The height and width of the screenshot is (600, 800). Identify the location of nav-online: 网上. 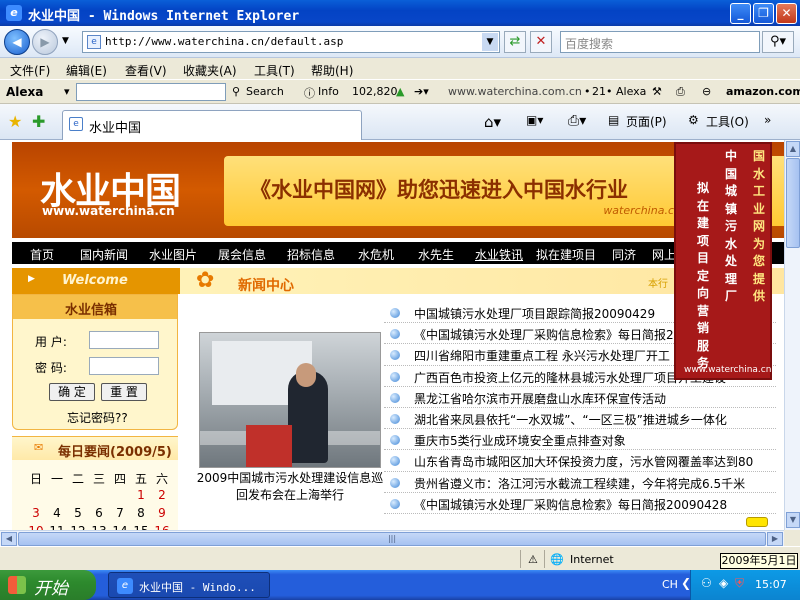
(664, 254).